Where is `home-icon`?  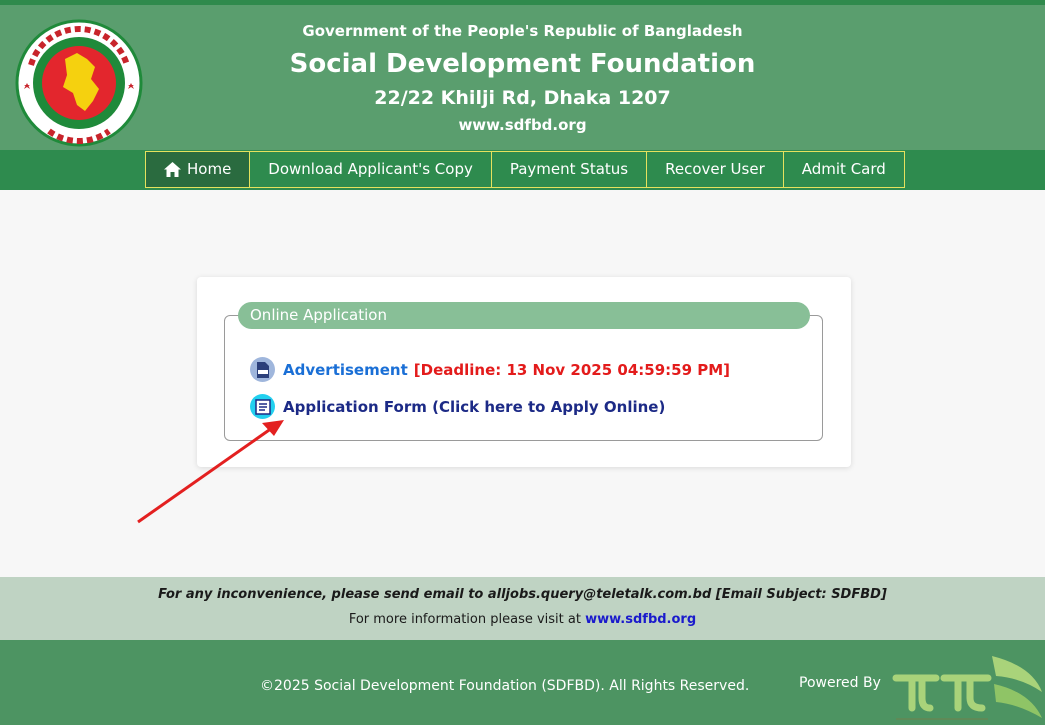
home-icon is located at coordinates (172, 169).